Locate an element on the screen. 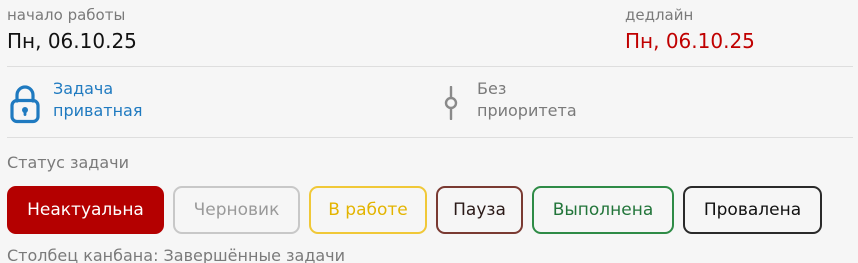 This screenshot has width=858, height=263. kanban-column-label: Столбец канбана: Завершённые задачи is located at coordinates (176, 254).